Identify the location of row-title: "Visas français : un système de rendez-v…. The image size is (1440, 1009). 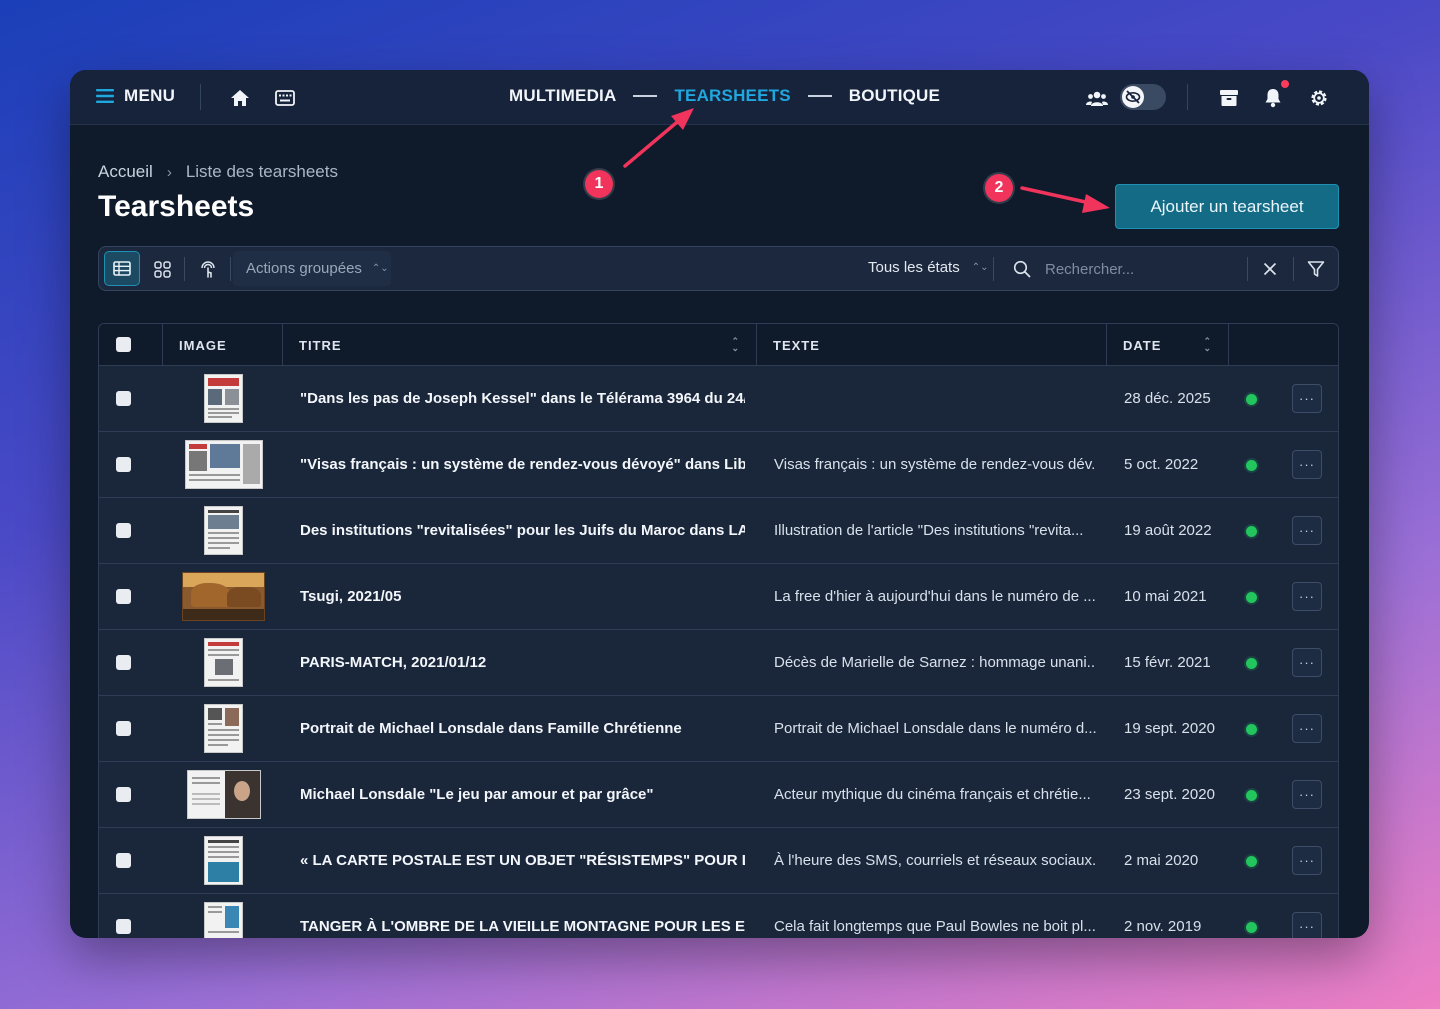
(522, 464).